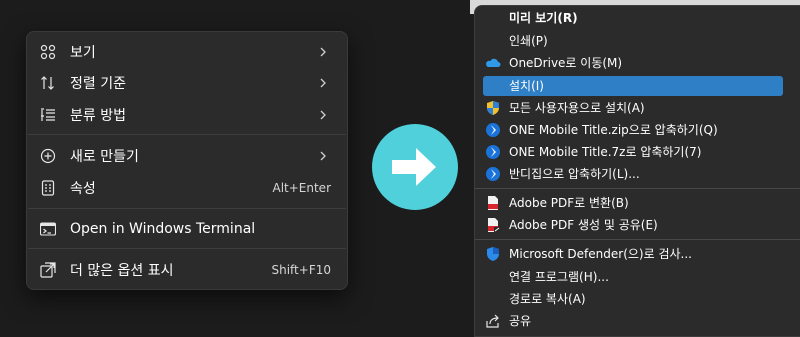 The image size is (800, 337). What do you see at coordinates (47, 83) in the screenshot?
I see `sort-icon` at bounding box center [47, 83].